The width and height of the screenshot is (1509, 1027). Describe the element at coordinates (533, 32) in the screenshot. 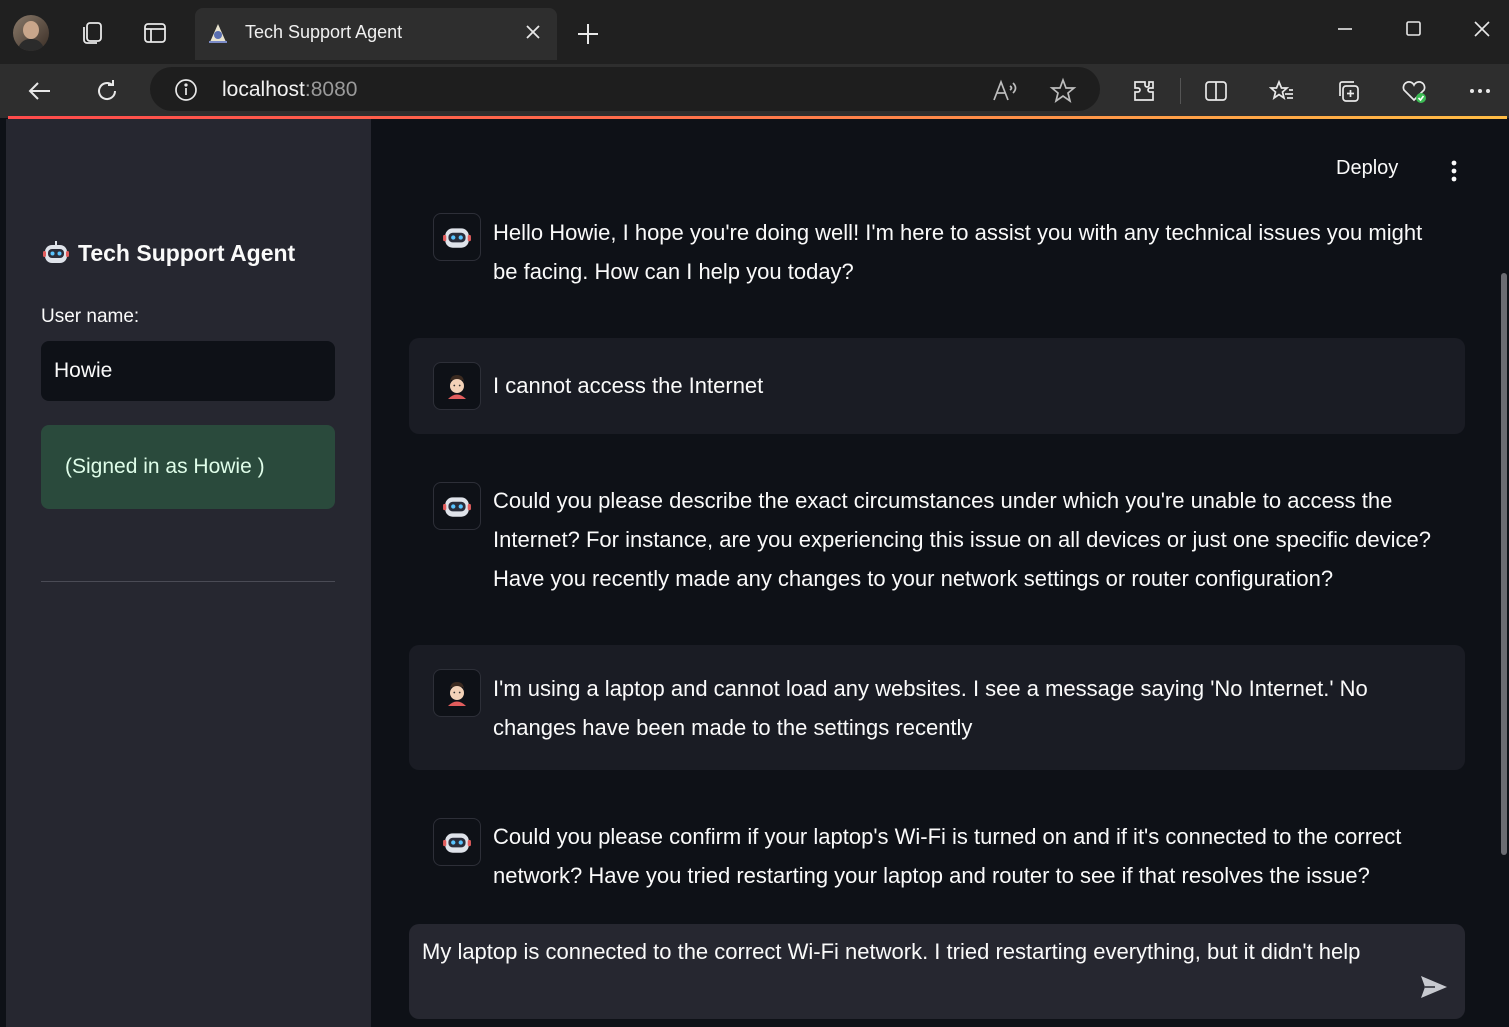

I see `close-tab-icon` at that location.